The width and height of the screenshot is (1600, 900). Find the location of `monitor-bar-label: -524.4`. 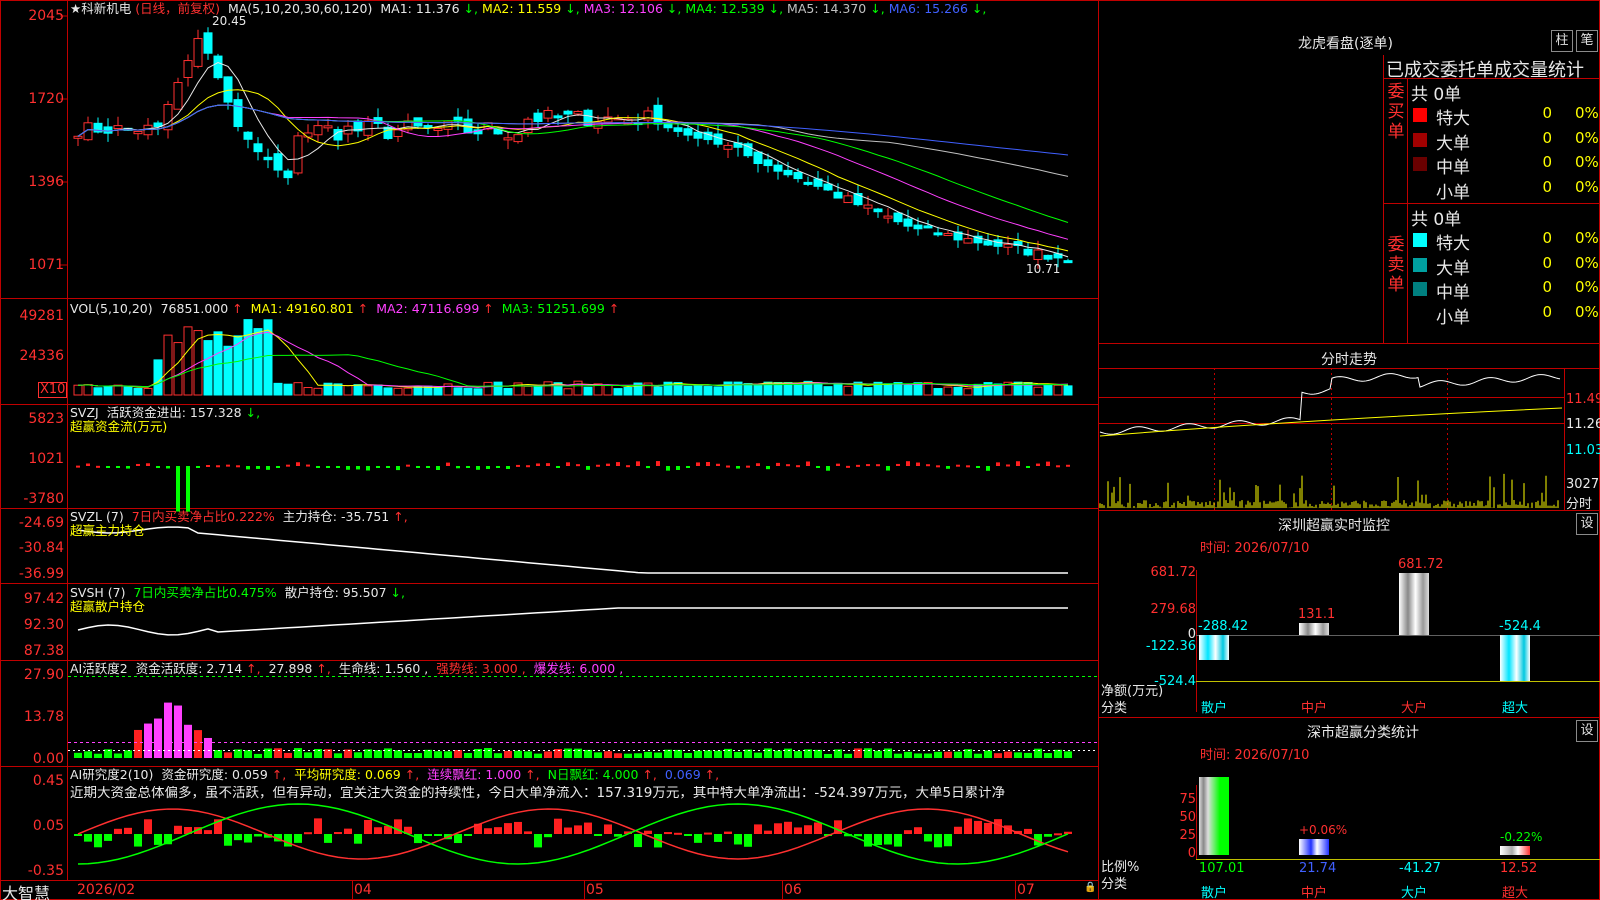

monitor-bar-label: -524.4 is located at coordinates (1520, 626).